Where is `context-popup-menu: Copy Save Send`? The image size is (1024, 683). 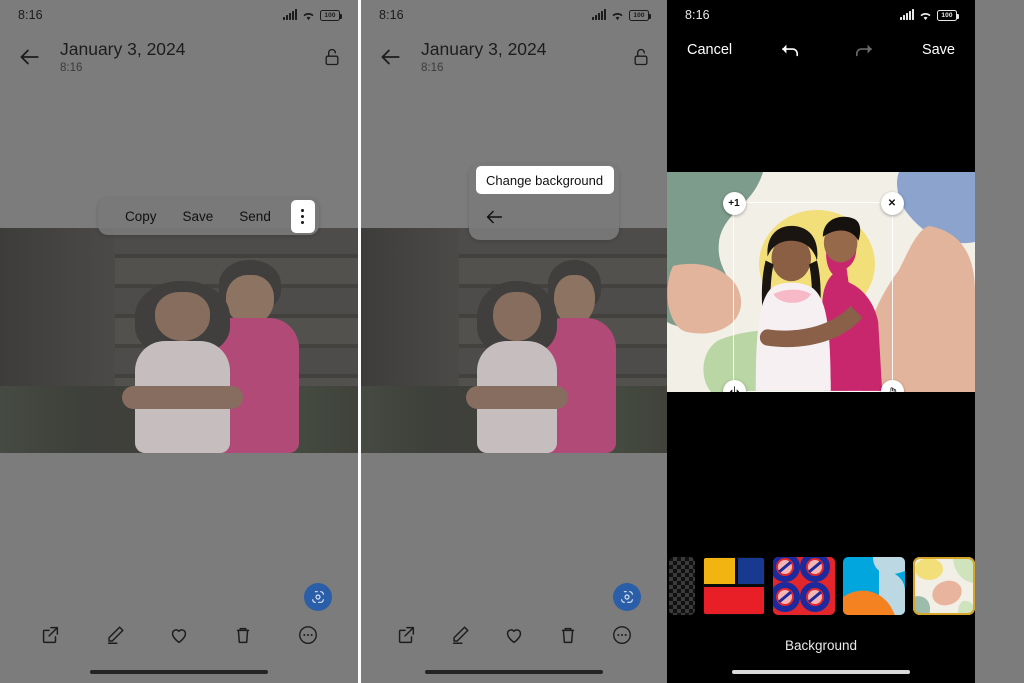 context-popup-menu: Copy Save Send is located at coordinates (208, 216).